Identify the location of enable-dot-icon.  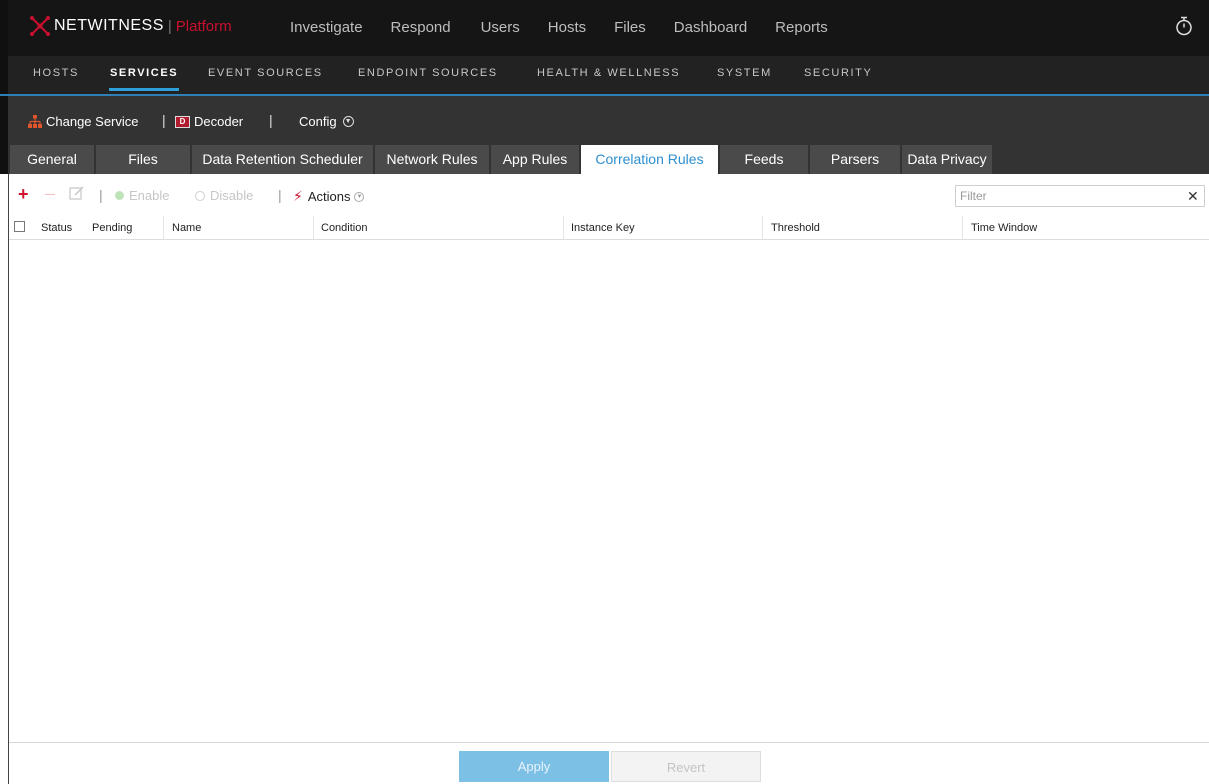
(119, 195).